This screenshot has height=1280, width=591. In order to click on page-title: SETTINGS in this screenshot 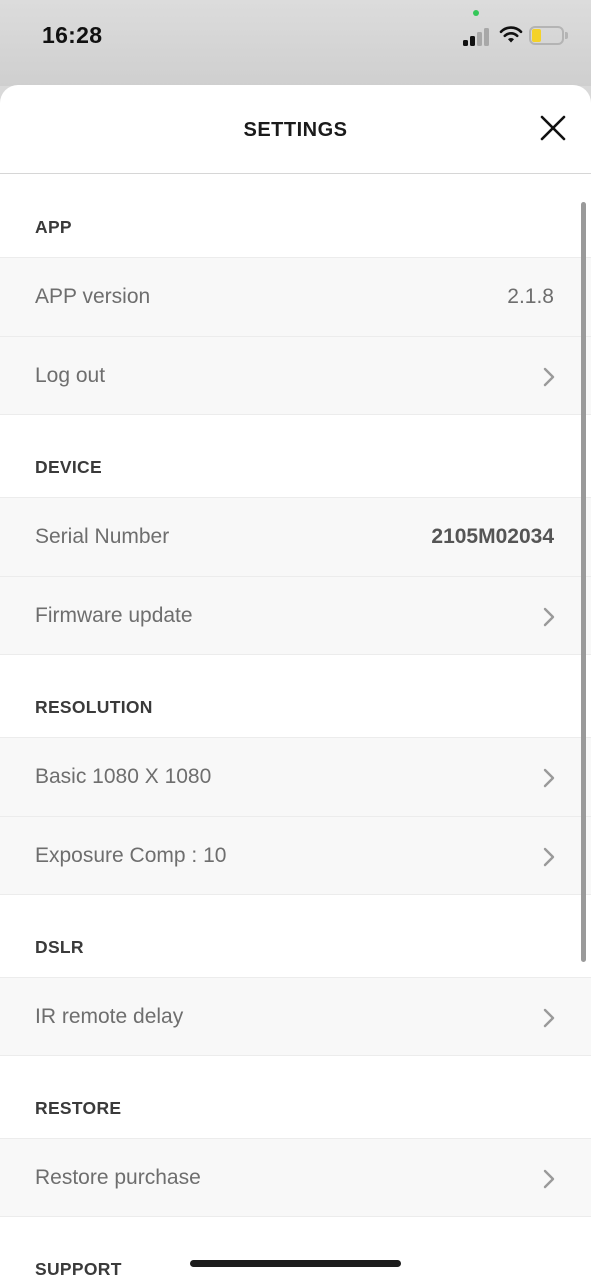, I will do `click(295, 130)`.